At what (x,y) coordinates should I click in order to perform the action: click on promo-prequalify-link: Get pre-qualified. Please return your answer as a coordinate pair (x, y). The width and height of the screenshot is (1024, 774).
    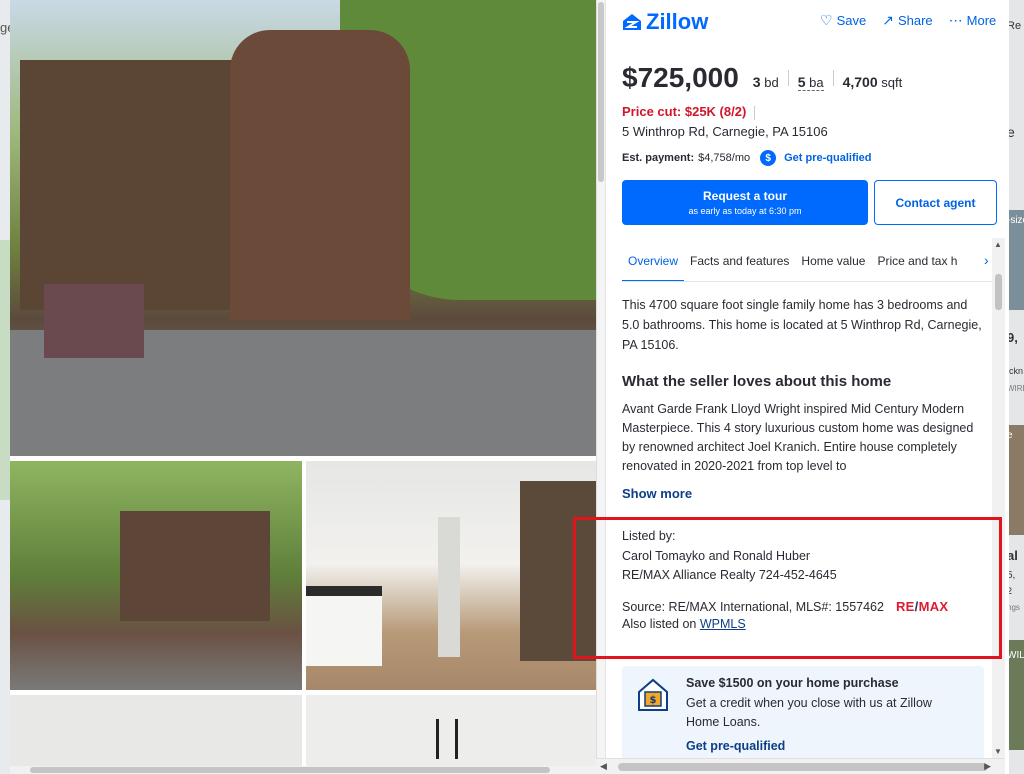
    Looking at the image, I should click on (735, 746).